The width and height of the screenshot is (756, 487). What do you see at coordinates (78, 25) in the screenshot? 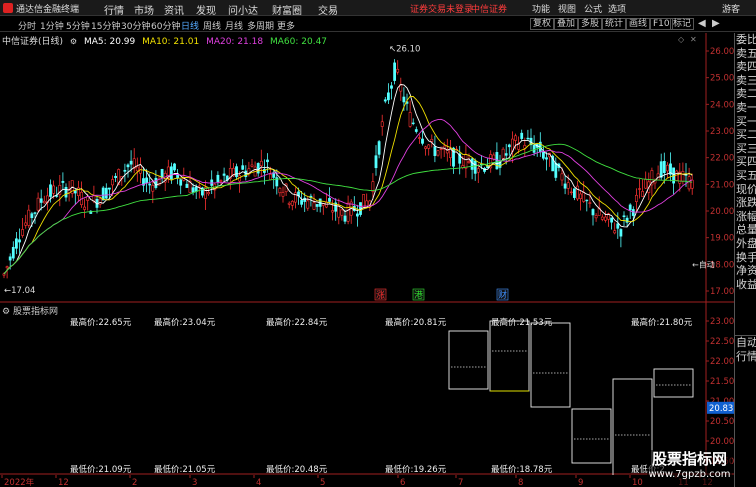
I see `period-5min: 5分钟` at bounding box center [78, 25].